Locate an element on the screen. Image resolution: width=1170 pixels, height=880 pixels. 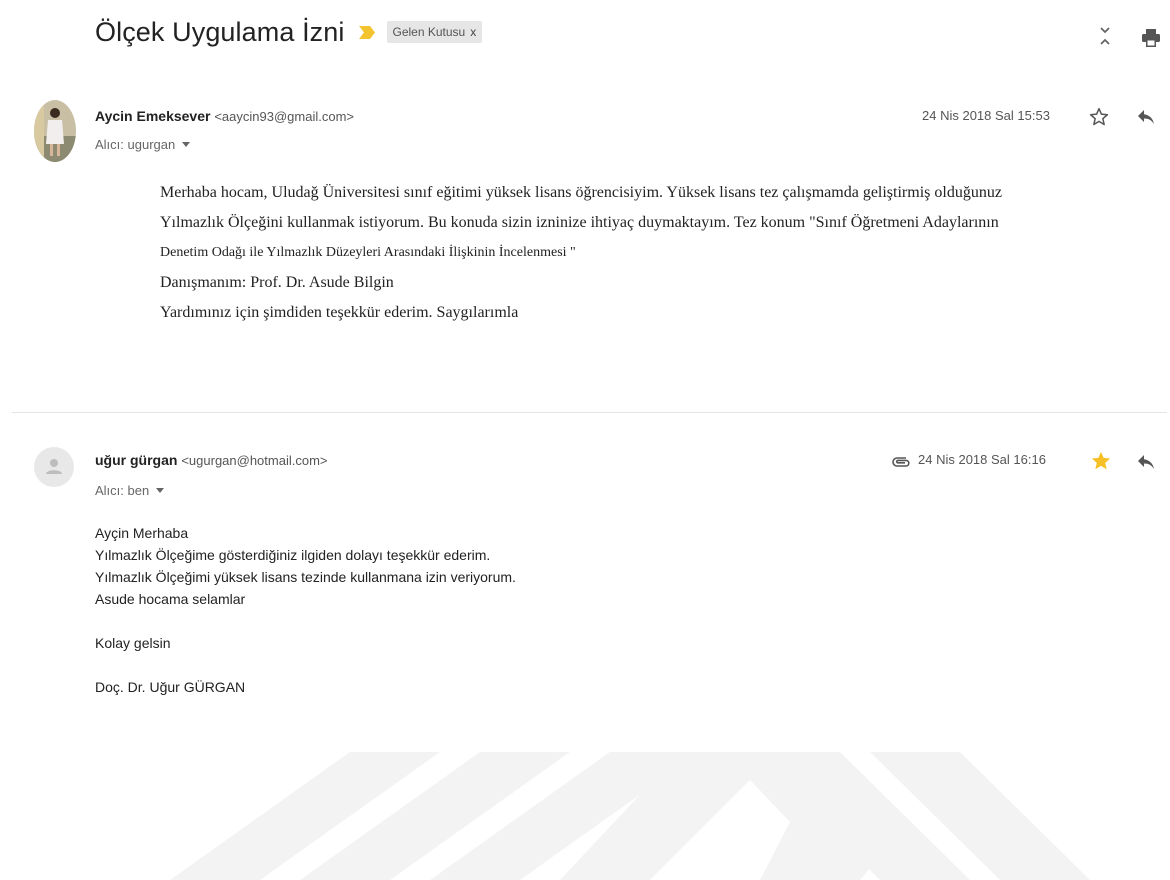
print-icon is located at coordinates (1151, 38).